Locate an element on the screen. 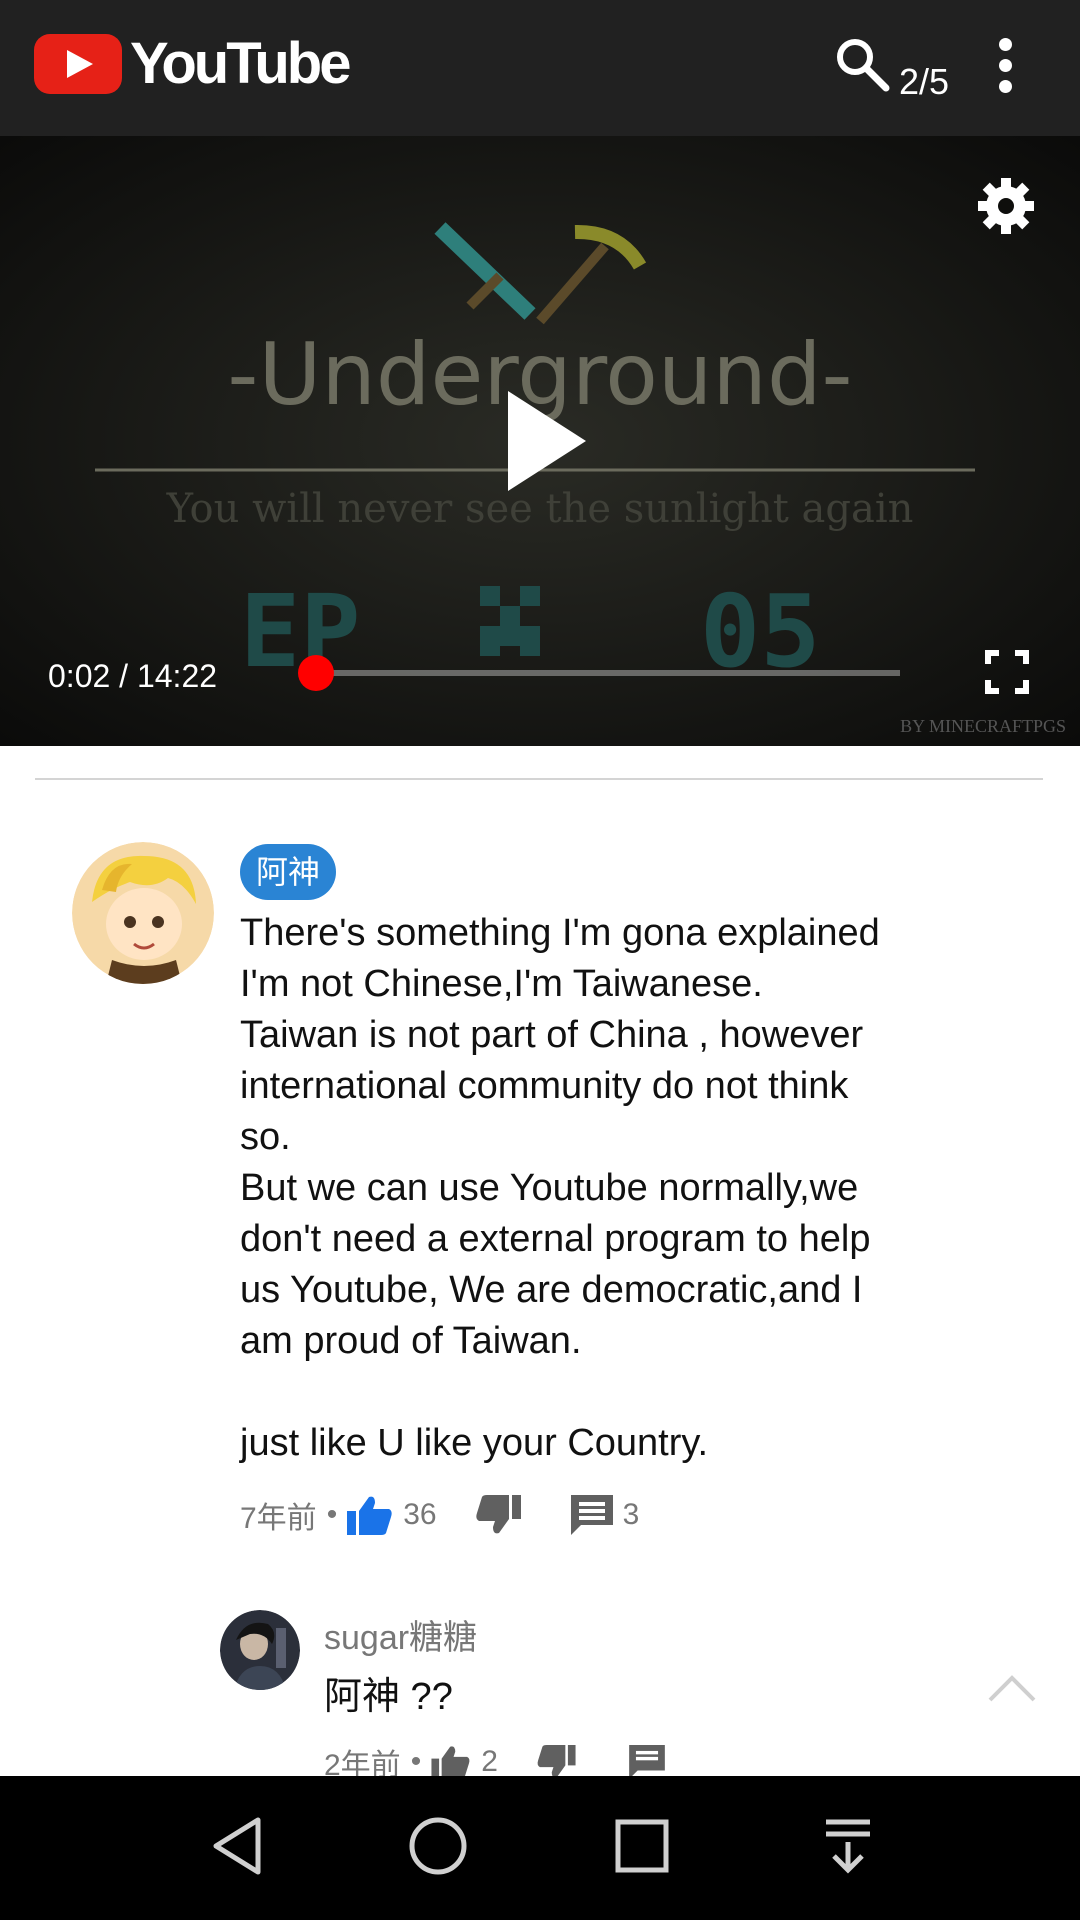 The image size is (1080, 1920). comment-timestamp: 7年前 is located at coordinates (278, 1518).